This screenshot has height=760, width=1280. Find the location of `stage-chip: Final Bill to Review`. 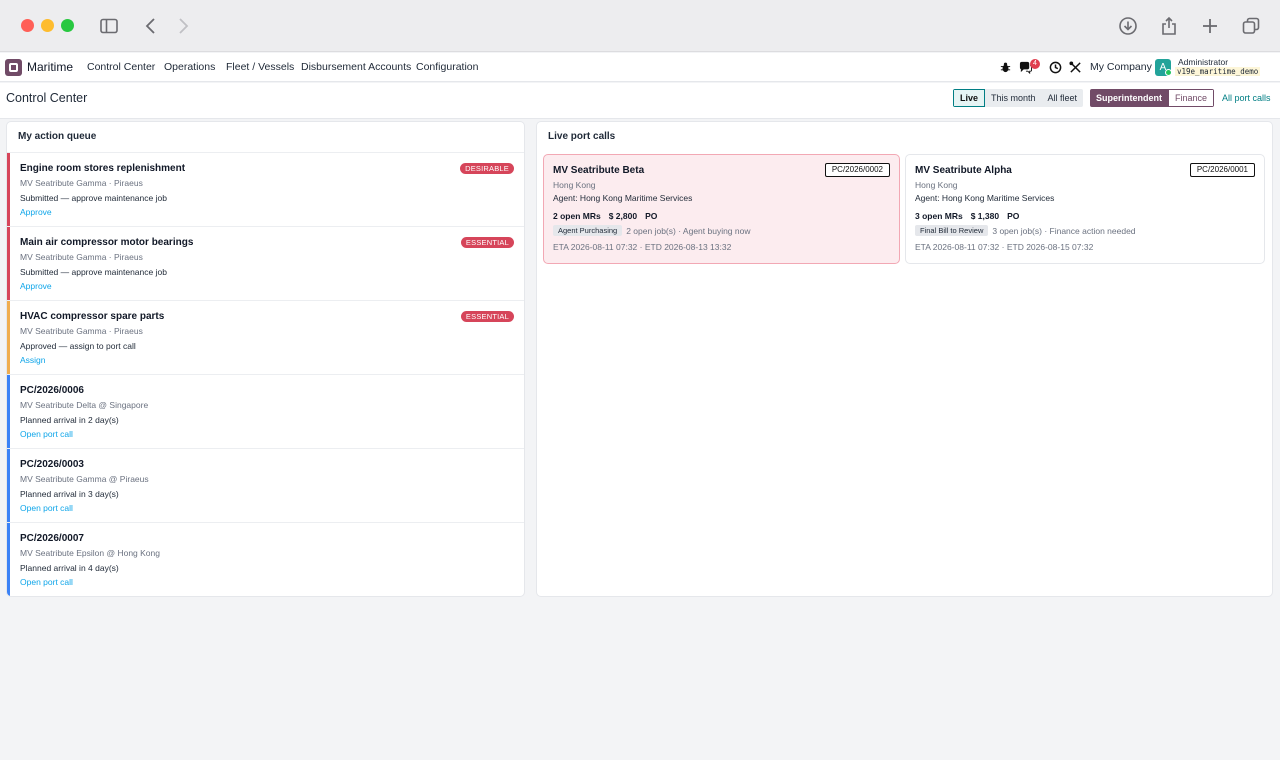

stage-chip: Final Bill to Review is located at coordinates (952, 230).